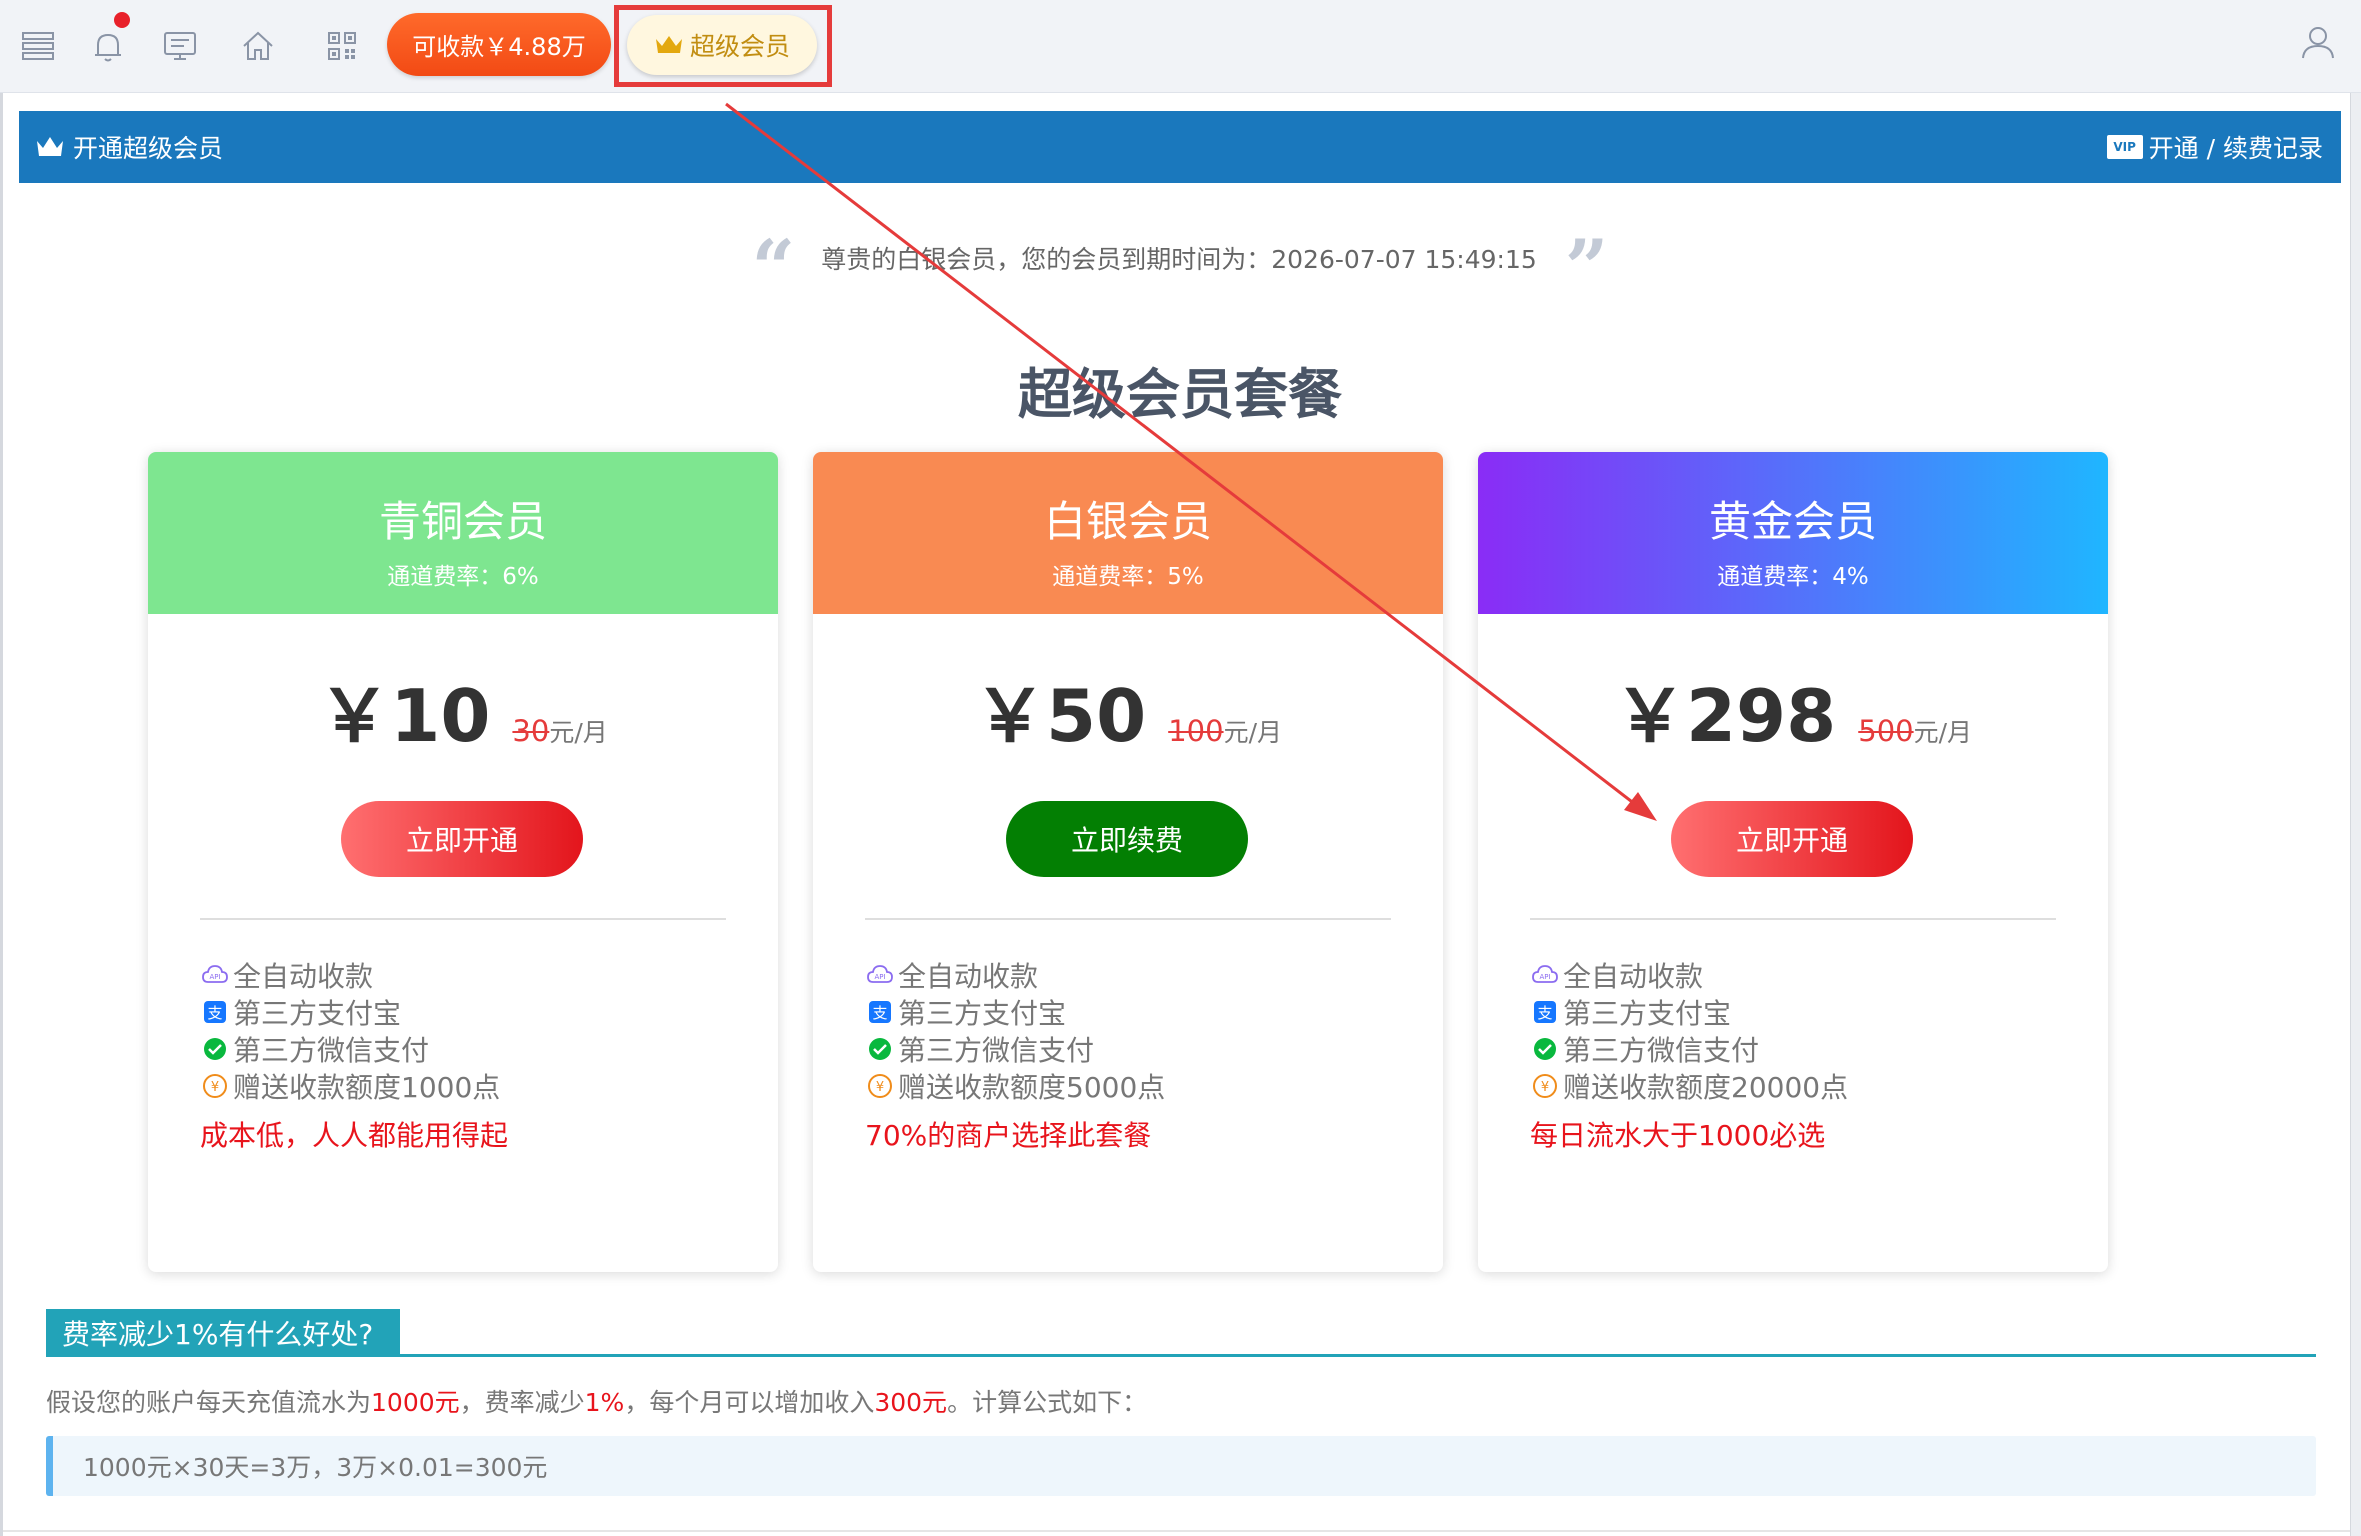 Image resolution: width=2361 pixels, height=1536 pixels. What do you see at coordinates (463, 577) in the screenshot?
I see `plan-rate: 通道费率：6%` at bounding box center [463, 577].